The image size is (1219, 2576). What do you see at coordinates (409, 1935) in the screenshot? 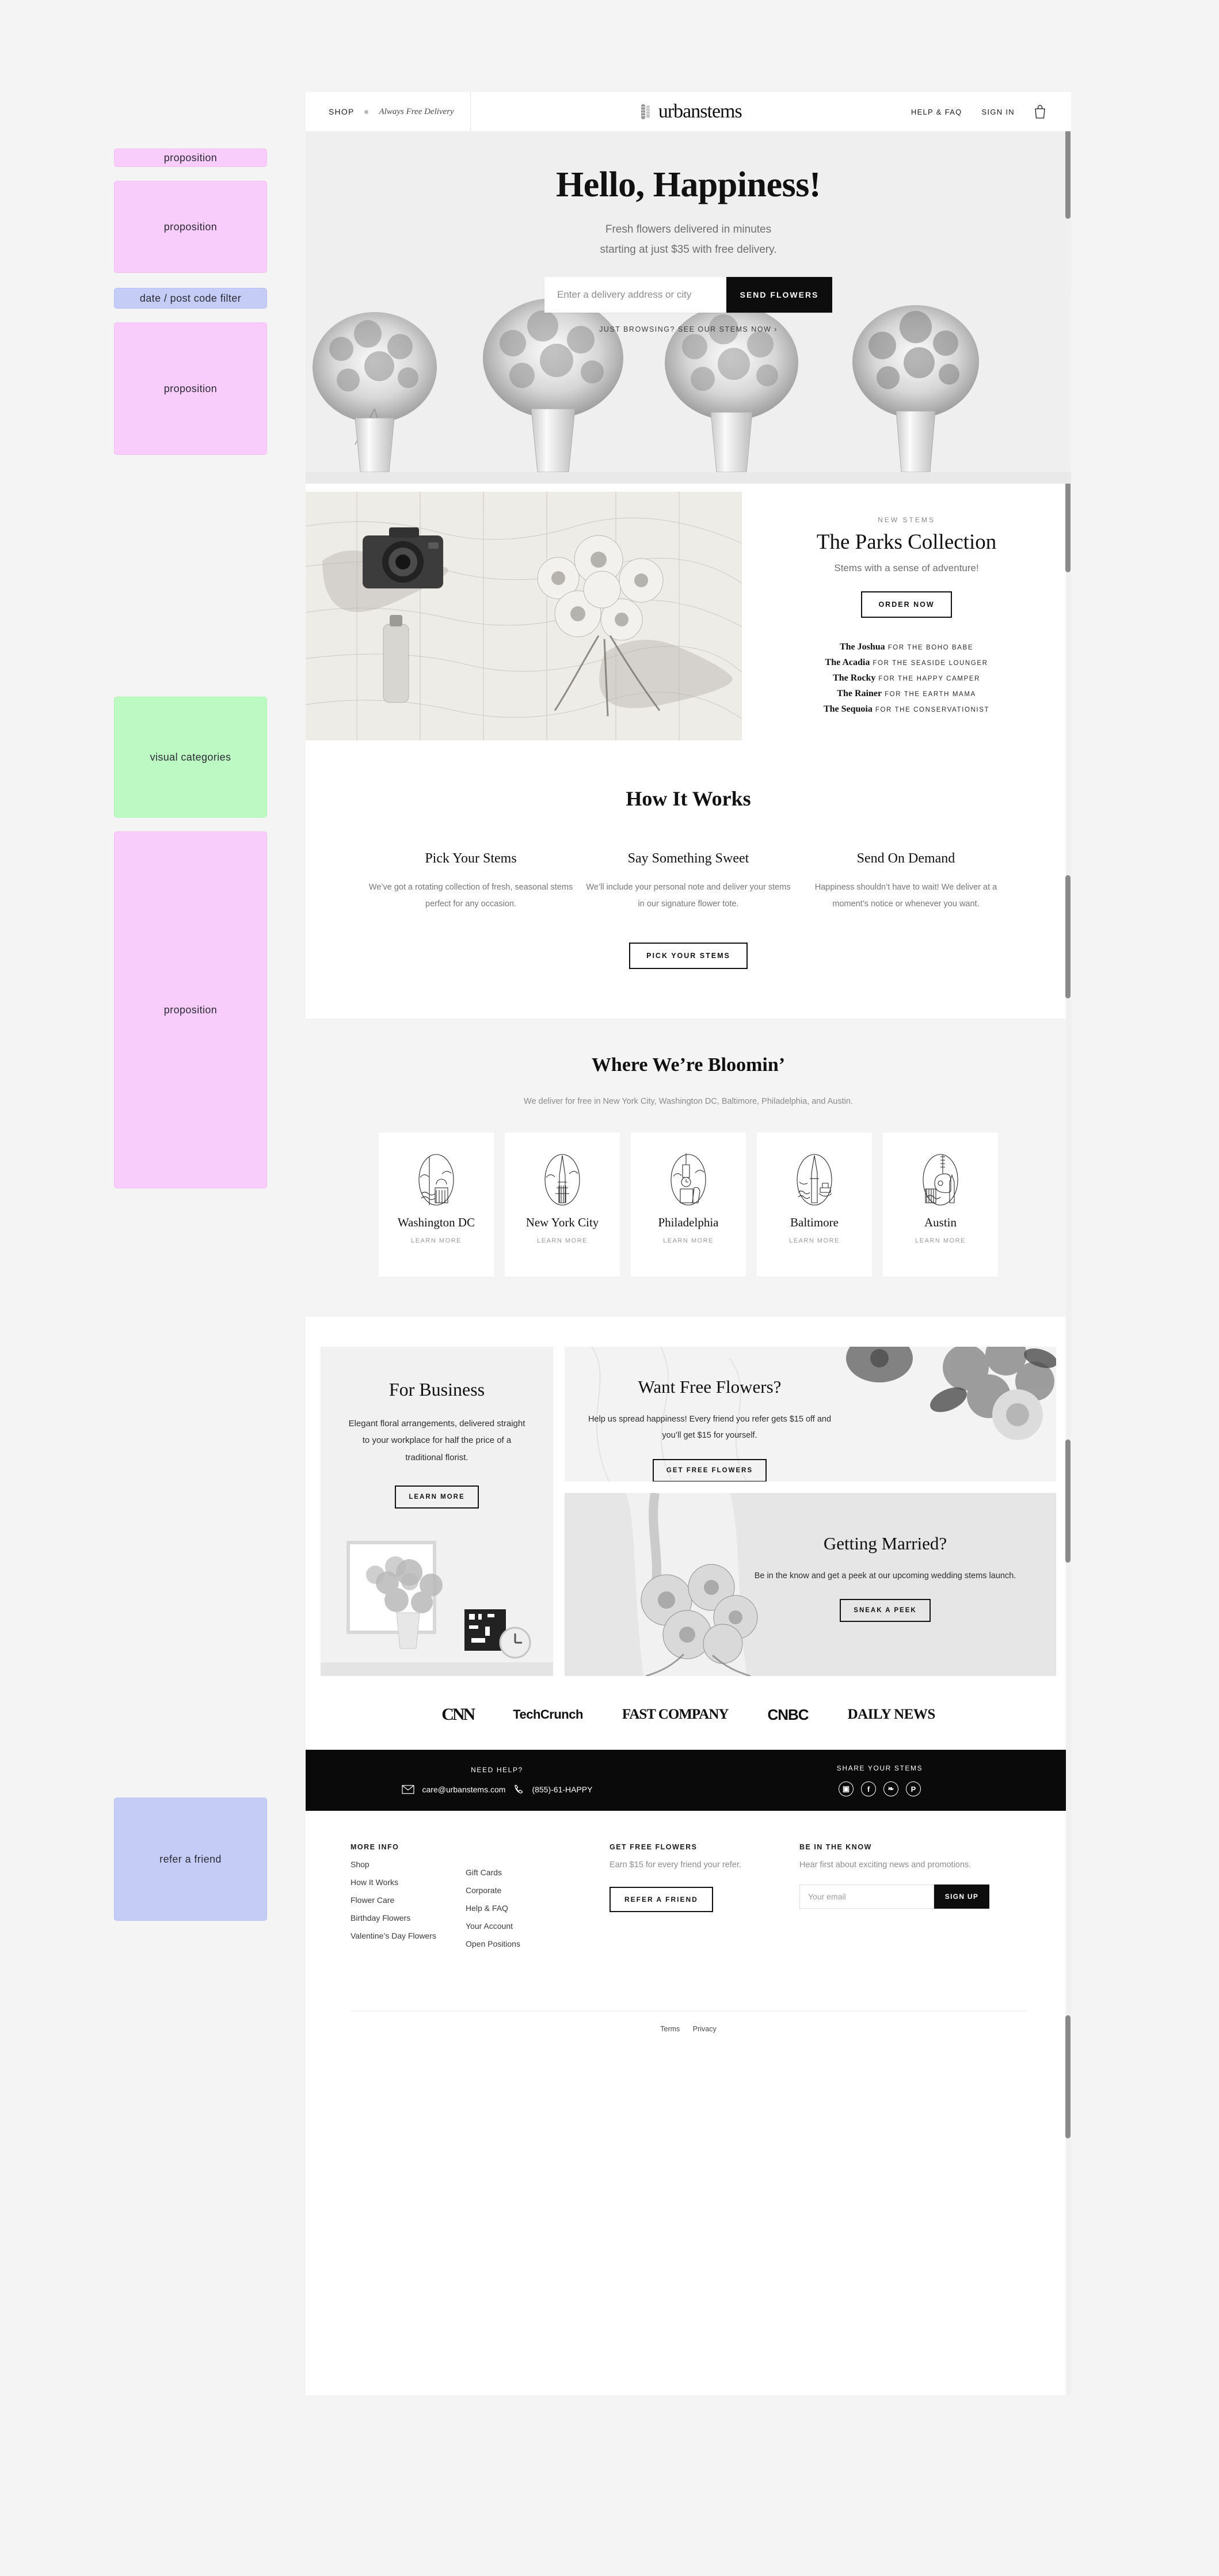
I see `footer-link-valentine-s-day-flowers: Valentine’s Day Flowers` at bounding box center [409, 1935].